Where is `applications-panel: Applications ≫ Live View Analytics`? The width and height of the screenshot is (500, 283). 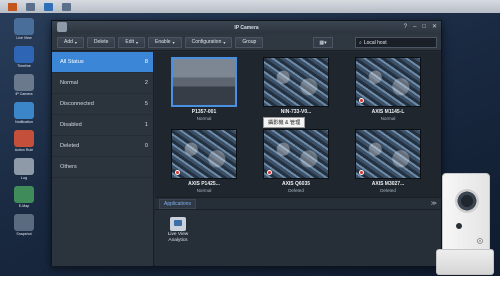 applications-panel: Applications ≫ Live View Analytics is located at coordinates (298, 231).